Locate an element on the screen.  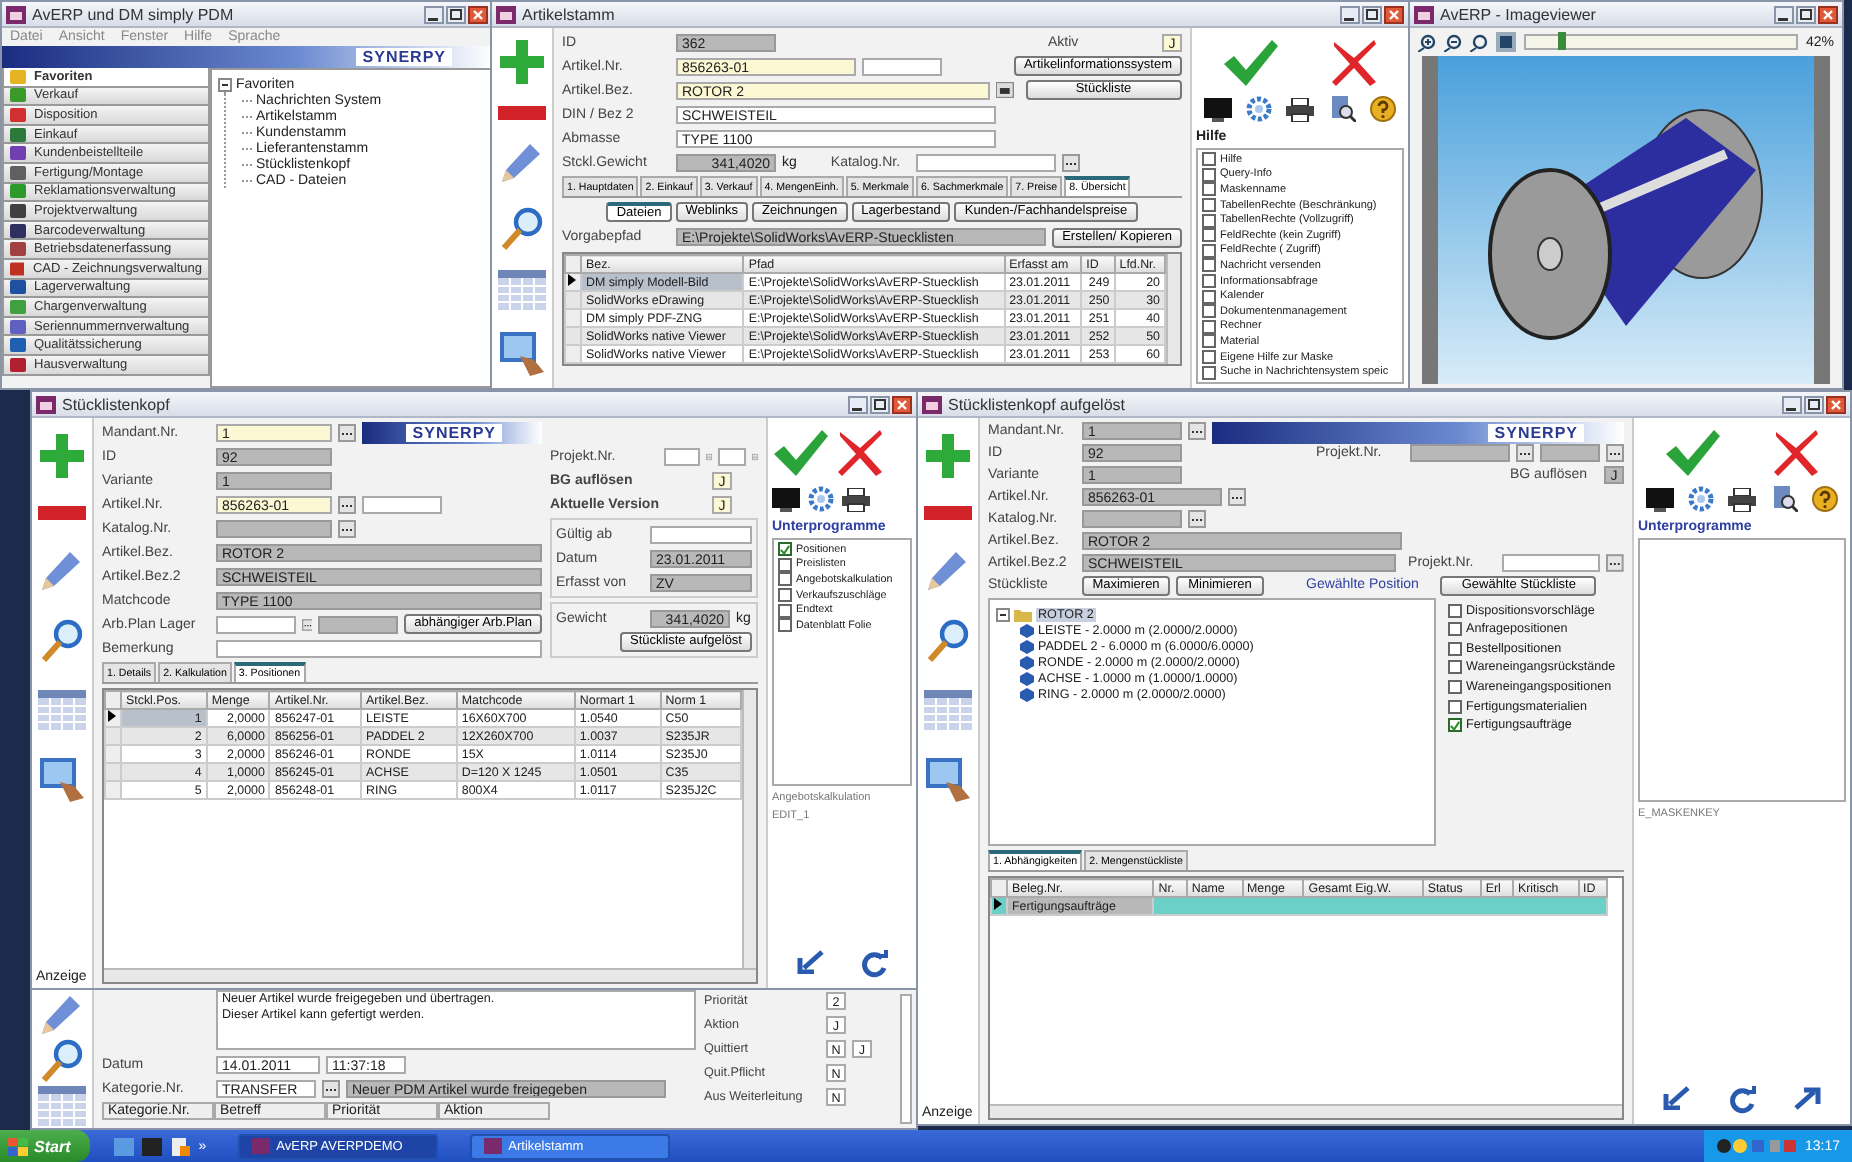
forward-arrow-icon is located at coordinates (1807, 1098).